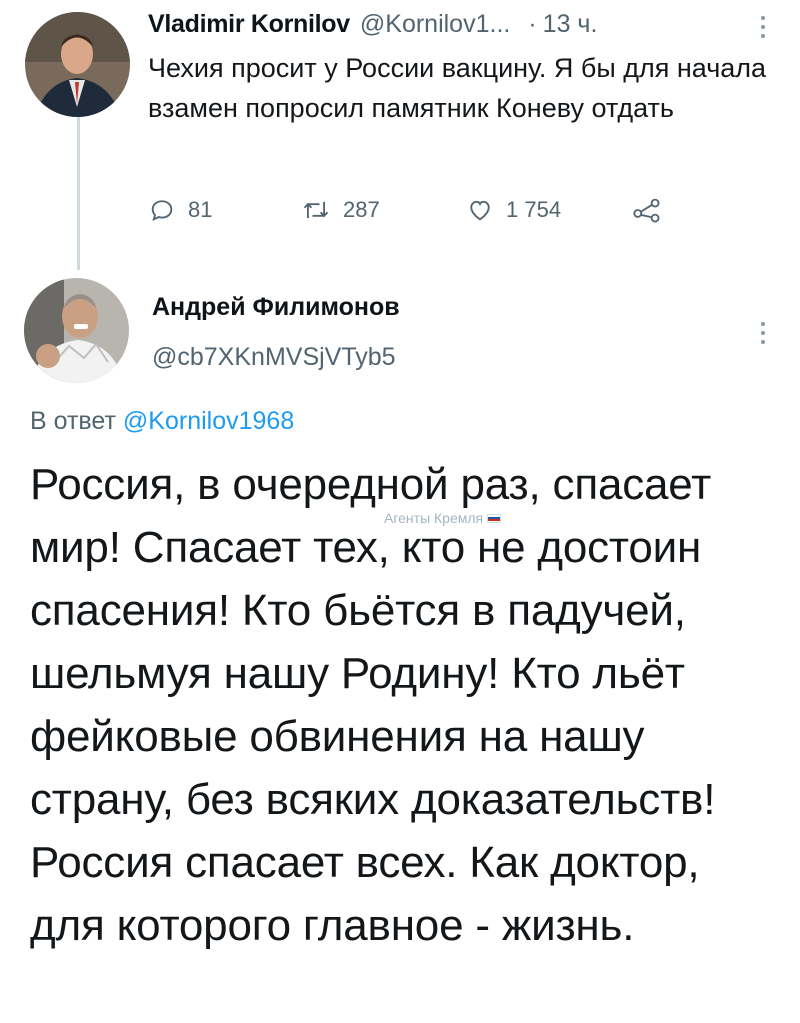 The height and width of the screenshot is (1023, 800). I want to click on tweet1-header: Vladimir Kornilov @Kornilov1... · 13 ч., so click(463, 28).